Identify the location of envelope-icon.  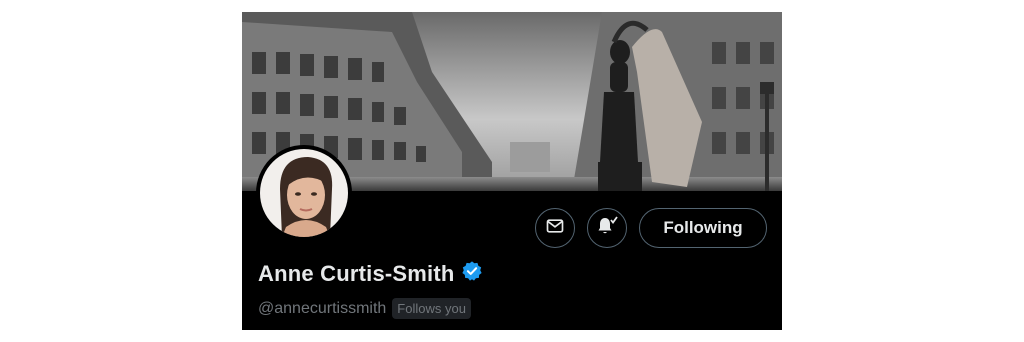
(555, 228).